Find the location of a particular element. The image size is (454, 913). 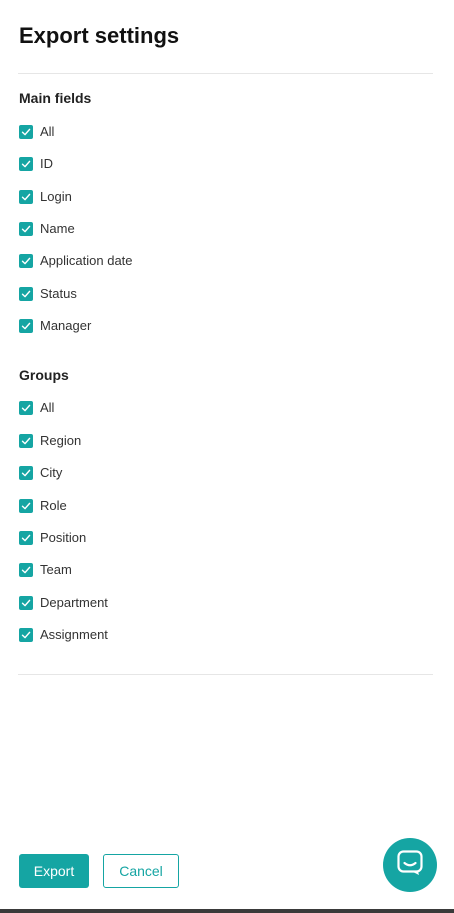

group-role-checkbox: Role is located at coordinates (43, 506).